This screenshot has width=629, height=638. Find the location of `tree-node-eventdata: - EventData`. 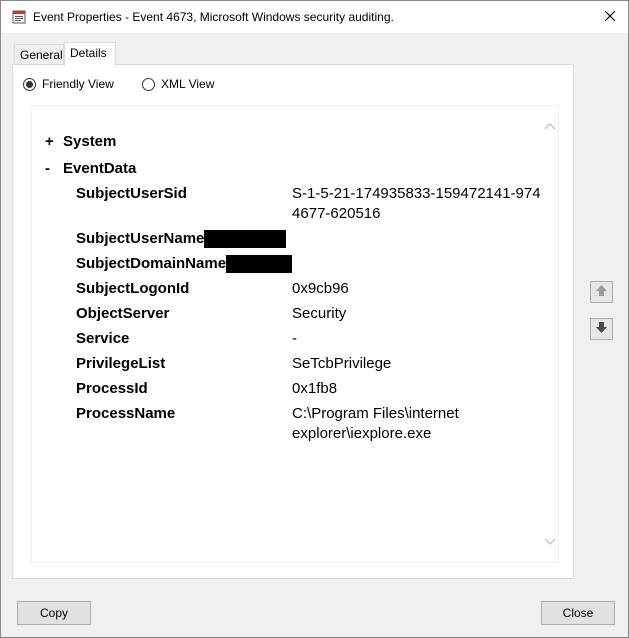

tree-node-eventdata: - EventData is located at coordinates (301, 168).